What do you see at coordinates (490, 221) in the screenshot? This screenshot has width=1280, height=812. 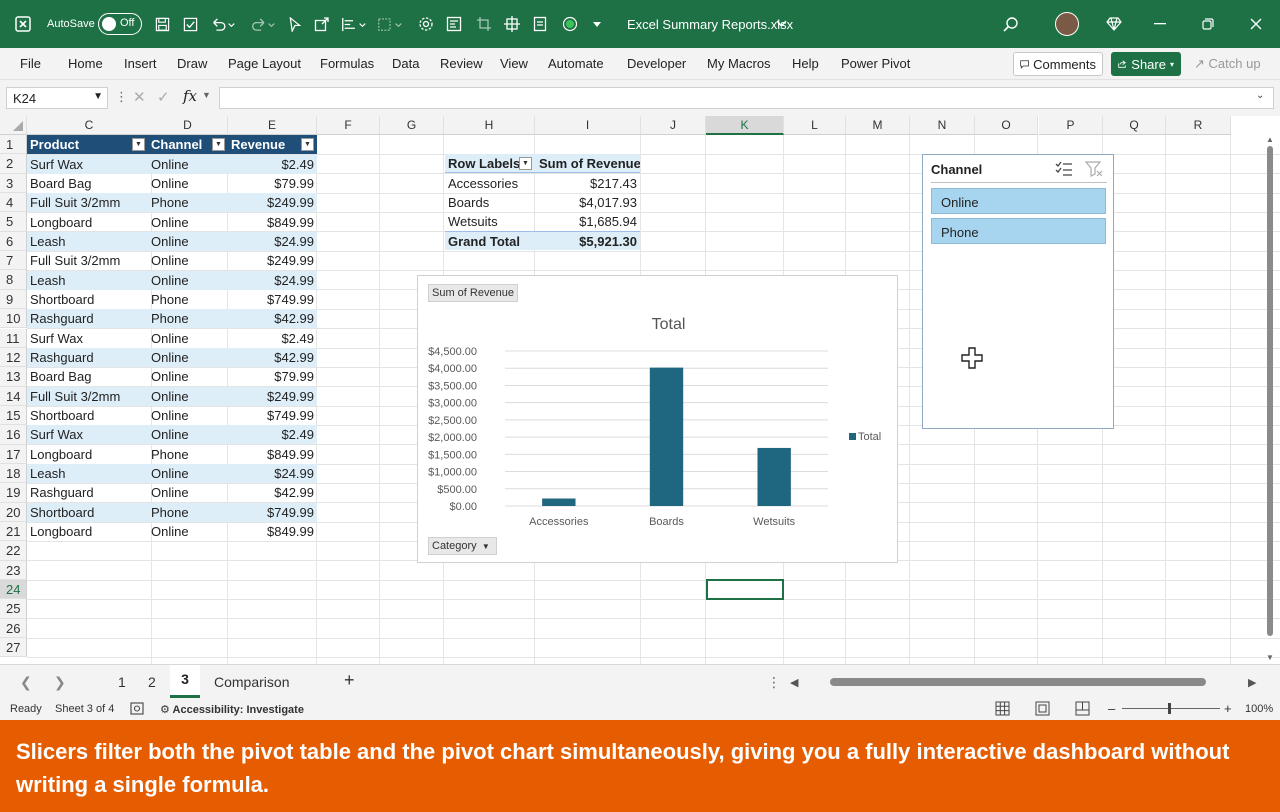 I see `pivot-row-label: Wetsuits` at bounding box center [490, 221].